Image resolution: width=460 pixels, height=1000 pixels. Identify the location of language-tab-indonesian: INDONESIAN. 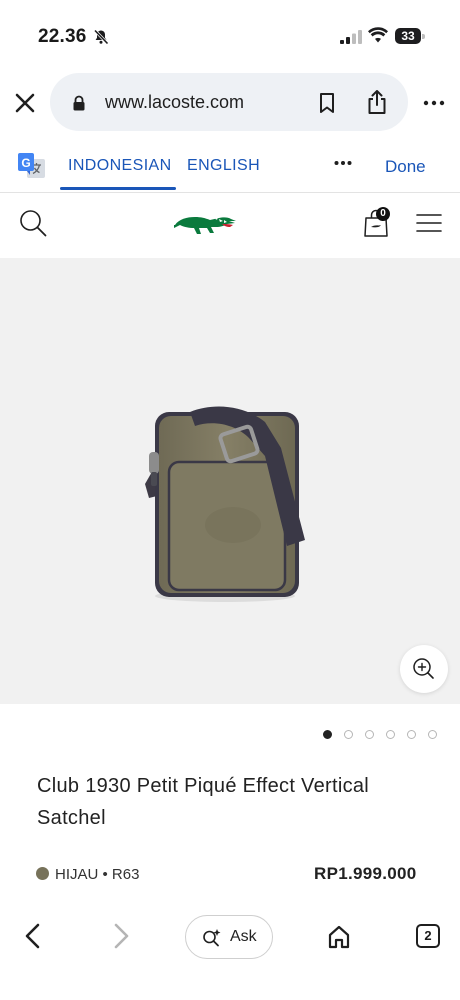
(120, 166).